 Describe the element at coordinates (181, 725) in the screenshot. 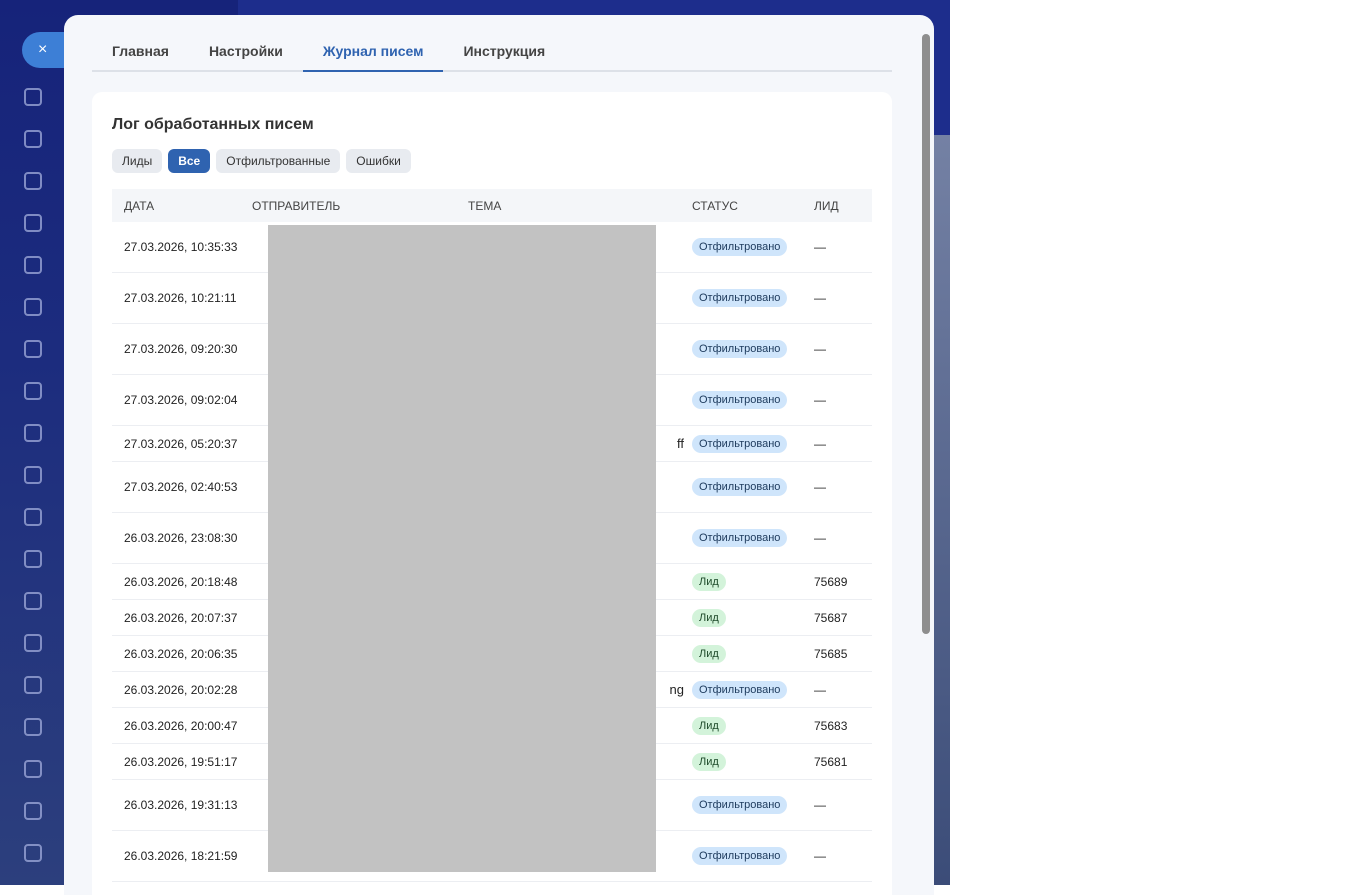

I see `date-cell: 26.03.2026, 20:00:47` at that location.